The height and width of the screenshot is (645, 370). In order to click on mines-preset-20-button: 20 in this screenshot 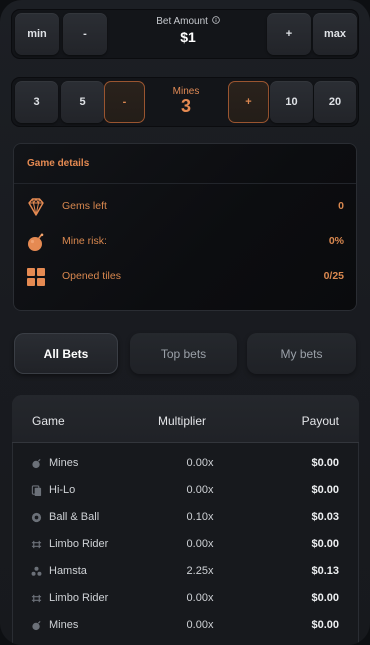, I will do `click(335, 102)`.